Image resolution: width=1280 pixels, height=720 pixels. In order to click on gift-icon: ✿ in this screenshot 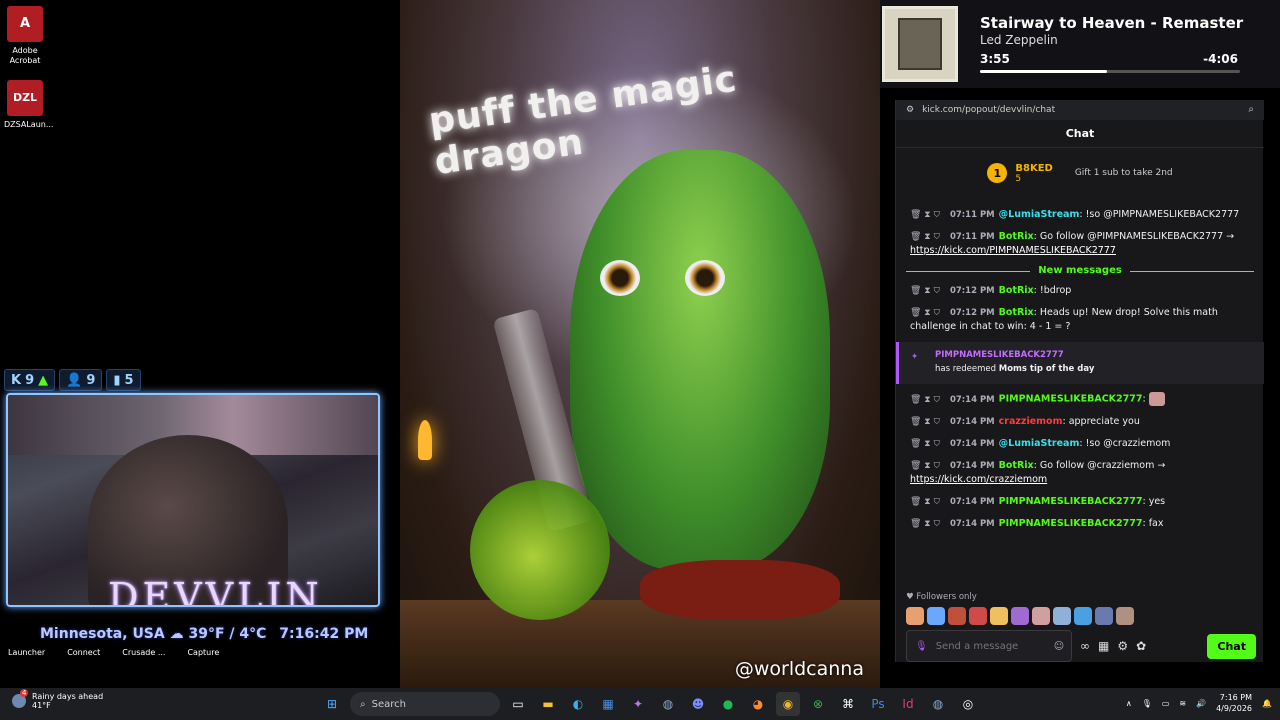, I will do `click(1141, 646)`.